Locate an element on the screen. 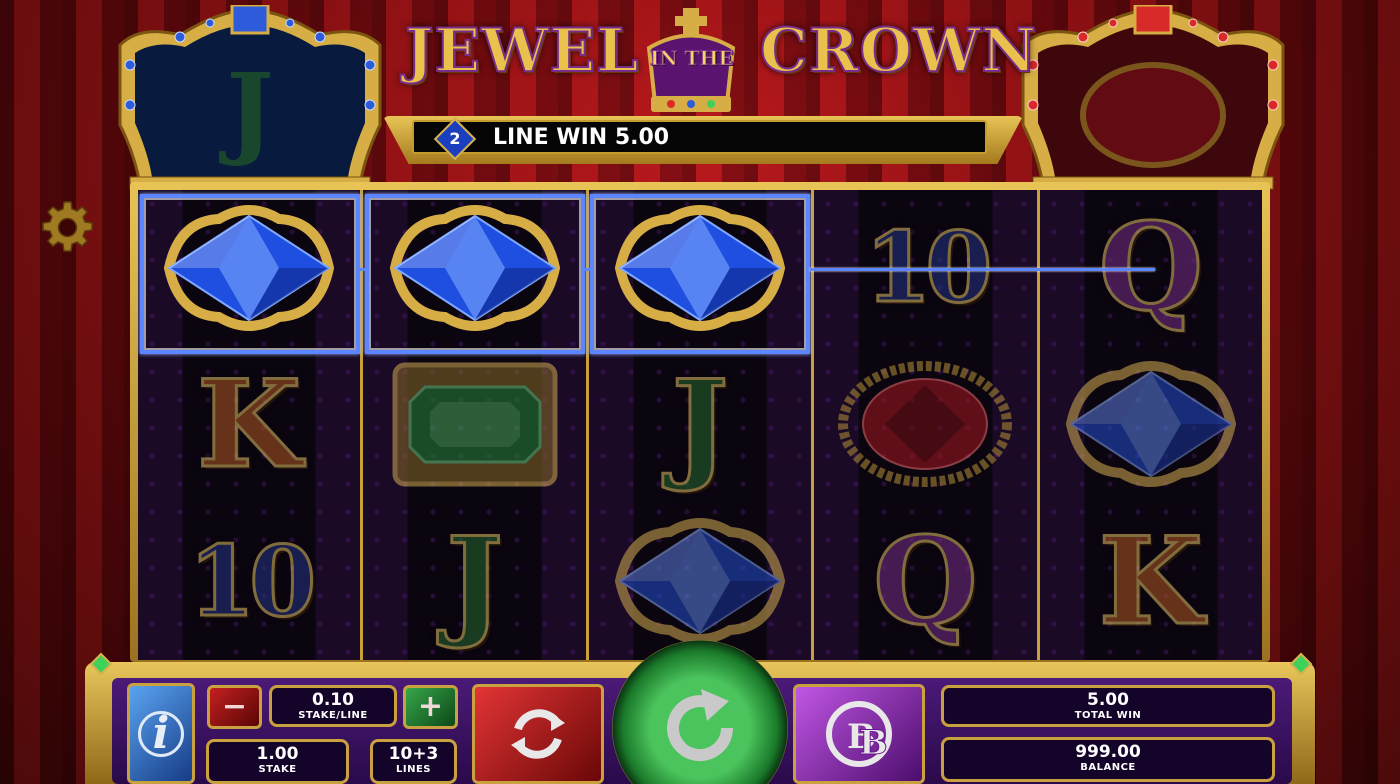 The image size is (1400, 784). total-win-label: TOTAL WIN is located at coordinates (1108, 715).